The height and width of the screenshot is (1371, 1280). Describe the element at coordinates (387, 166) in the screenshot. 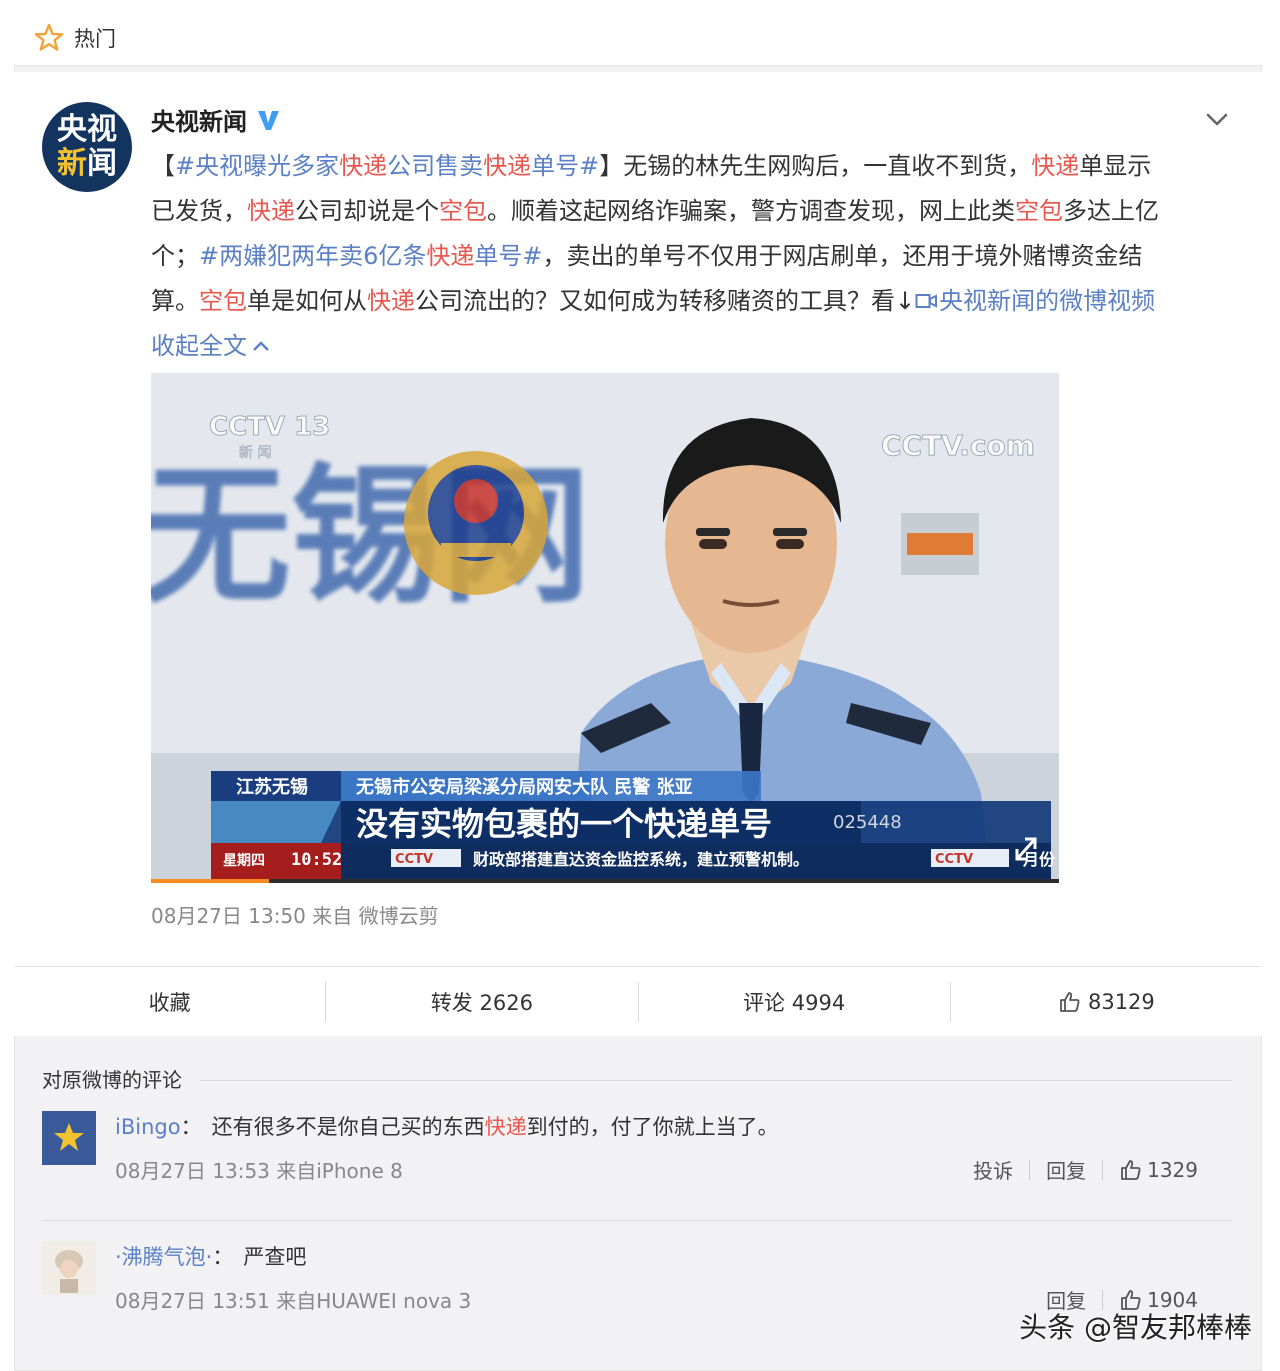

I see `topic-link: #央视曝光多家快递公司售卖快递单号#` at that location.